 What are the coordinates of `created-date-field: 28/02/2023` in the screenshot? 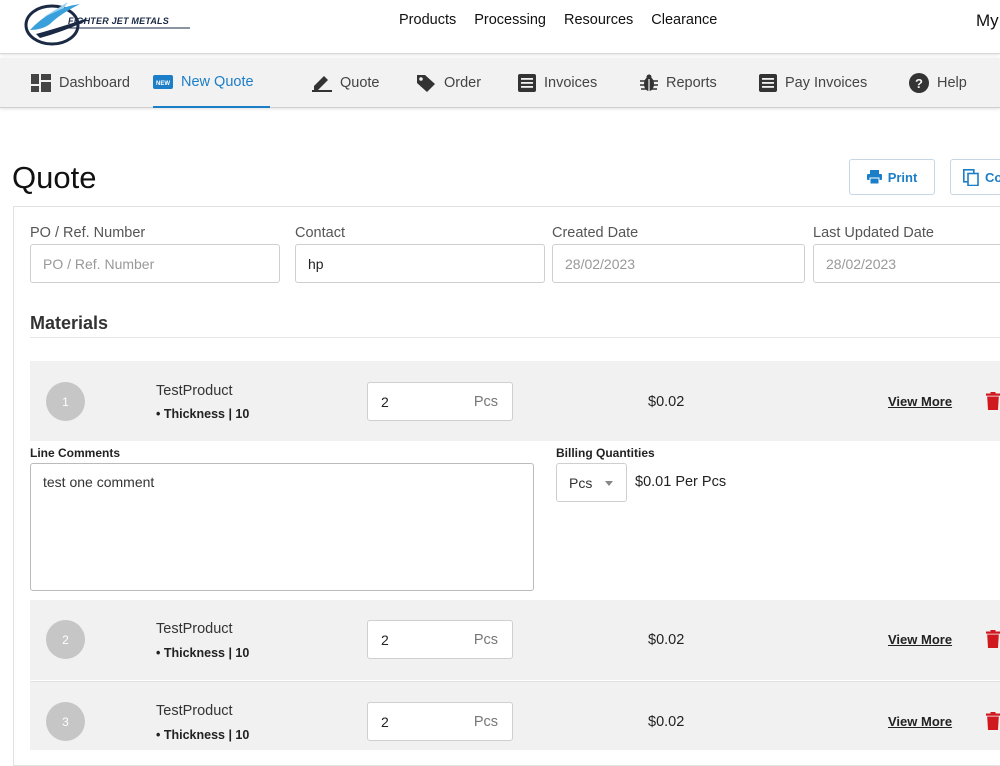 It's located at (678, 263).